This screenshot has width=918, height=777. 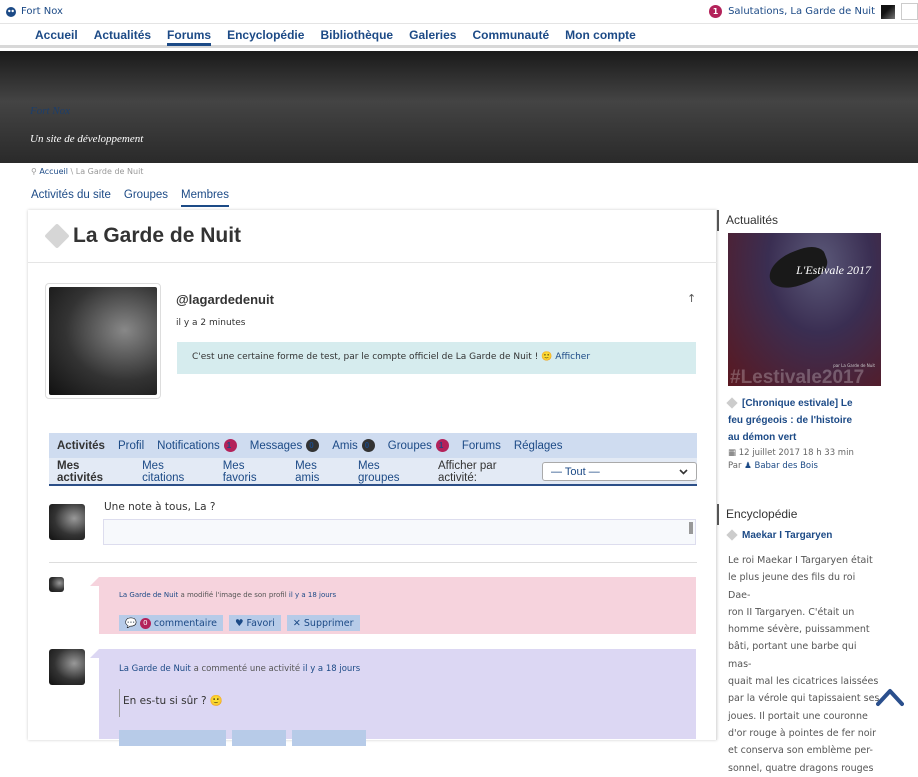 I want to click on page-title-text: La Garde de Nuit, so click(x=157, y=235).